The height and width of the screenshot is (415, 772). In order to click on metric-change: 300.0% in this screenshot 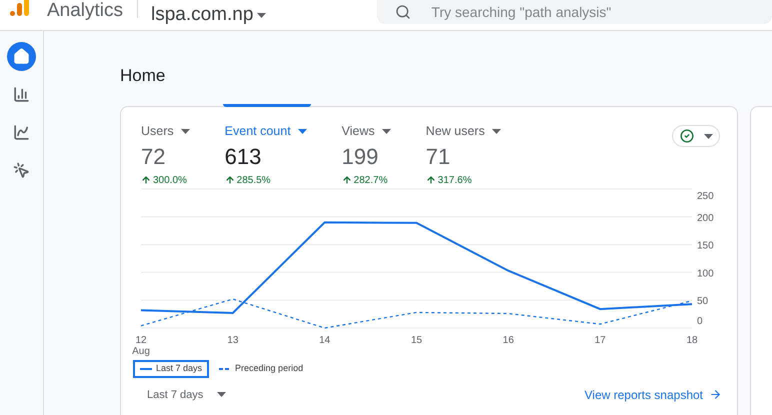, I will do `click(165, 180)`.